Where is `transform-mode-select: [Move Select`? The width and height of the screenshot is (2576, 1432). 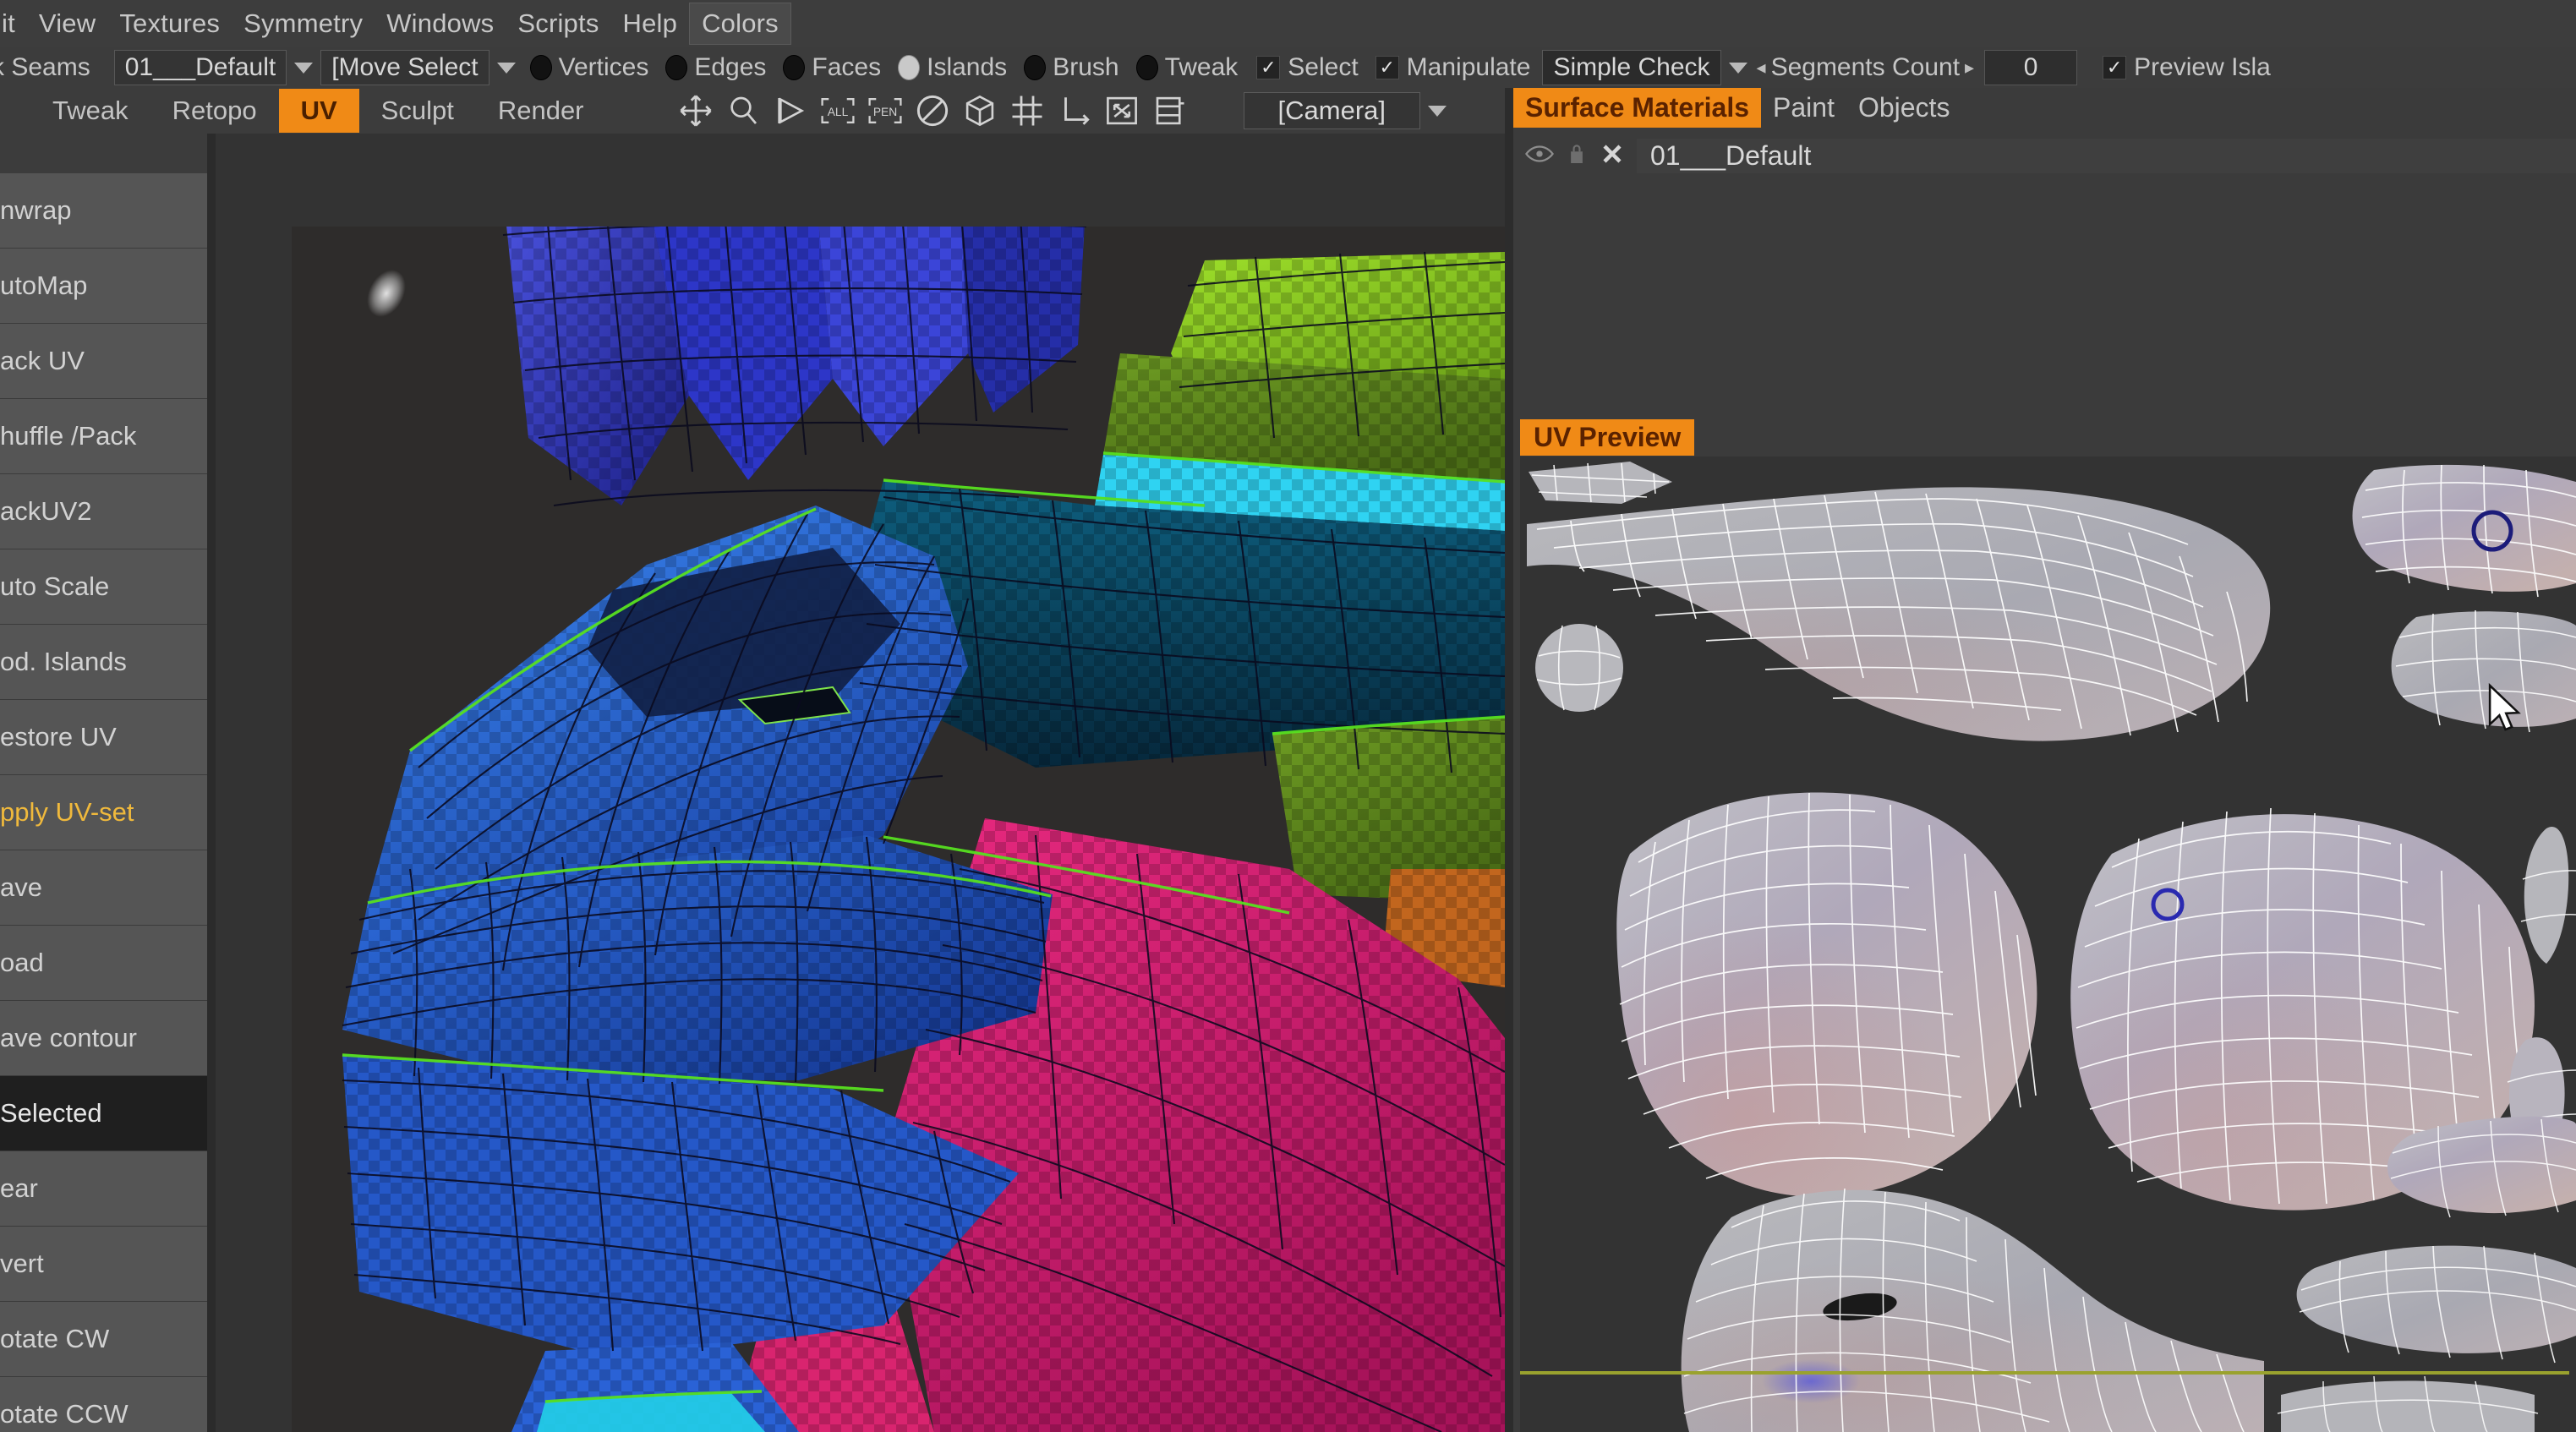 transform-mode-select: [Move Select is located at coordinates (404, 67).